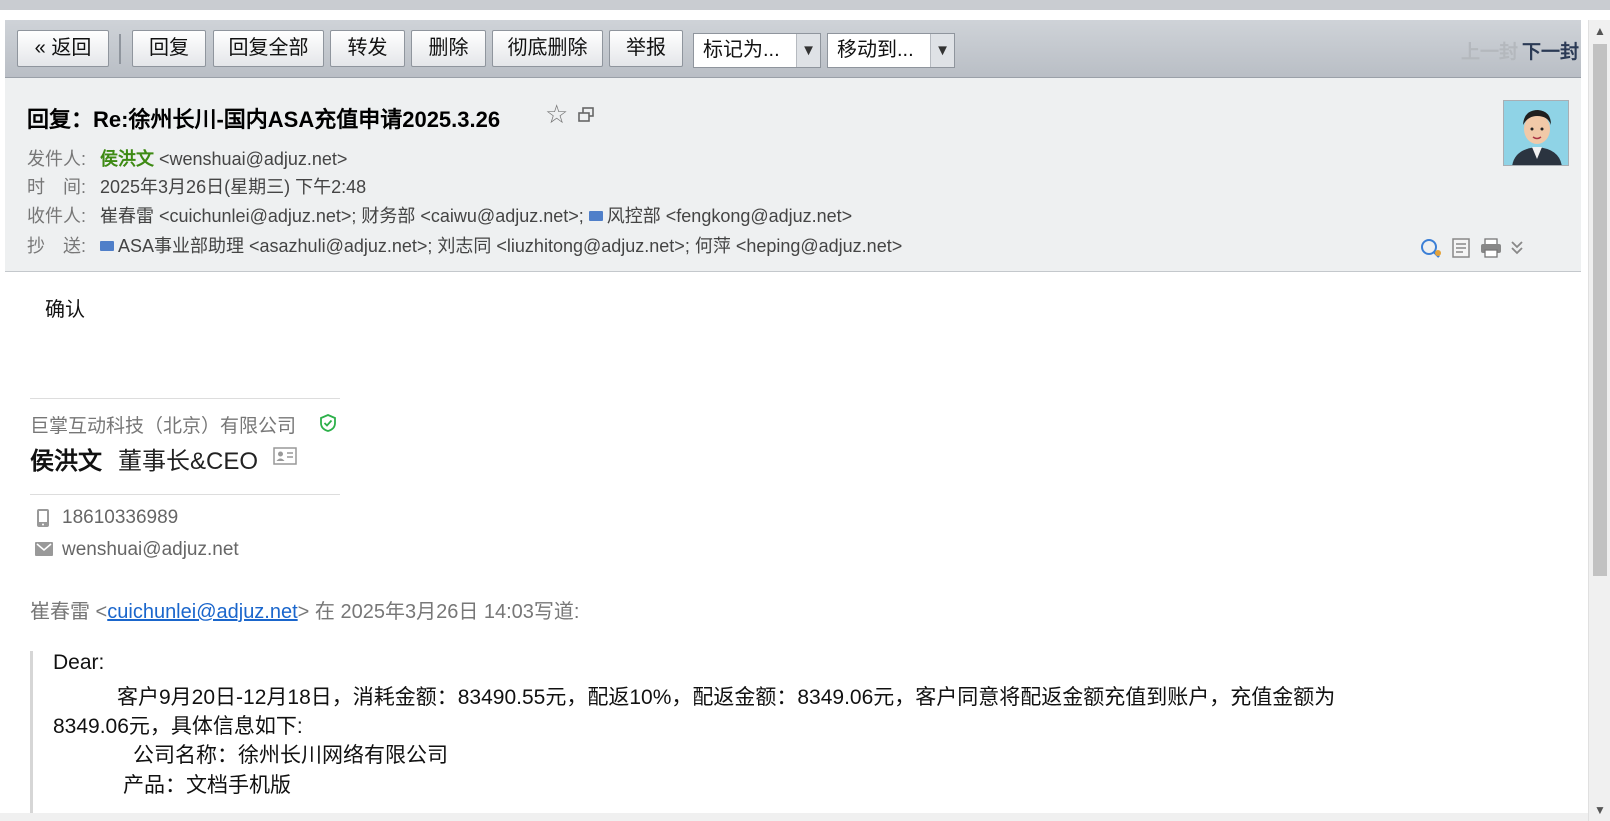 This screenshot has width=1610, height=821. I want to click on scrollbar-thumb, so click(1600, 310).